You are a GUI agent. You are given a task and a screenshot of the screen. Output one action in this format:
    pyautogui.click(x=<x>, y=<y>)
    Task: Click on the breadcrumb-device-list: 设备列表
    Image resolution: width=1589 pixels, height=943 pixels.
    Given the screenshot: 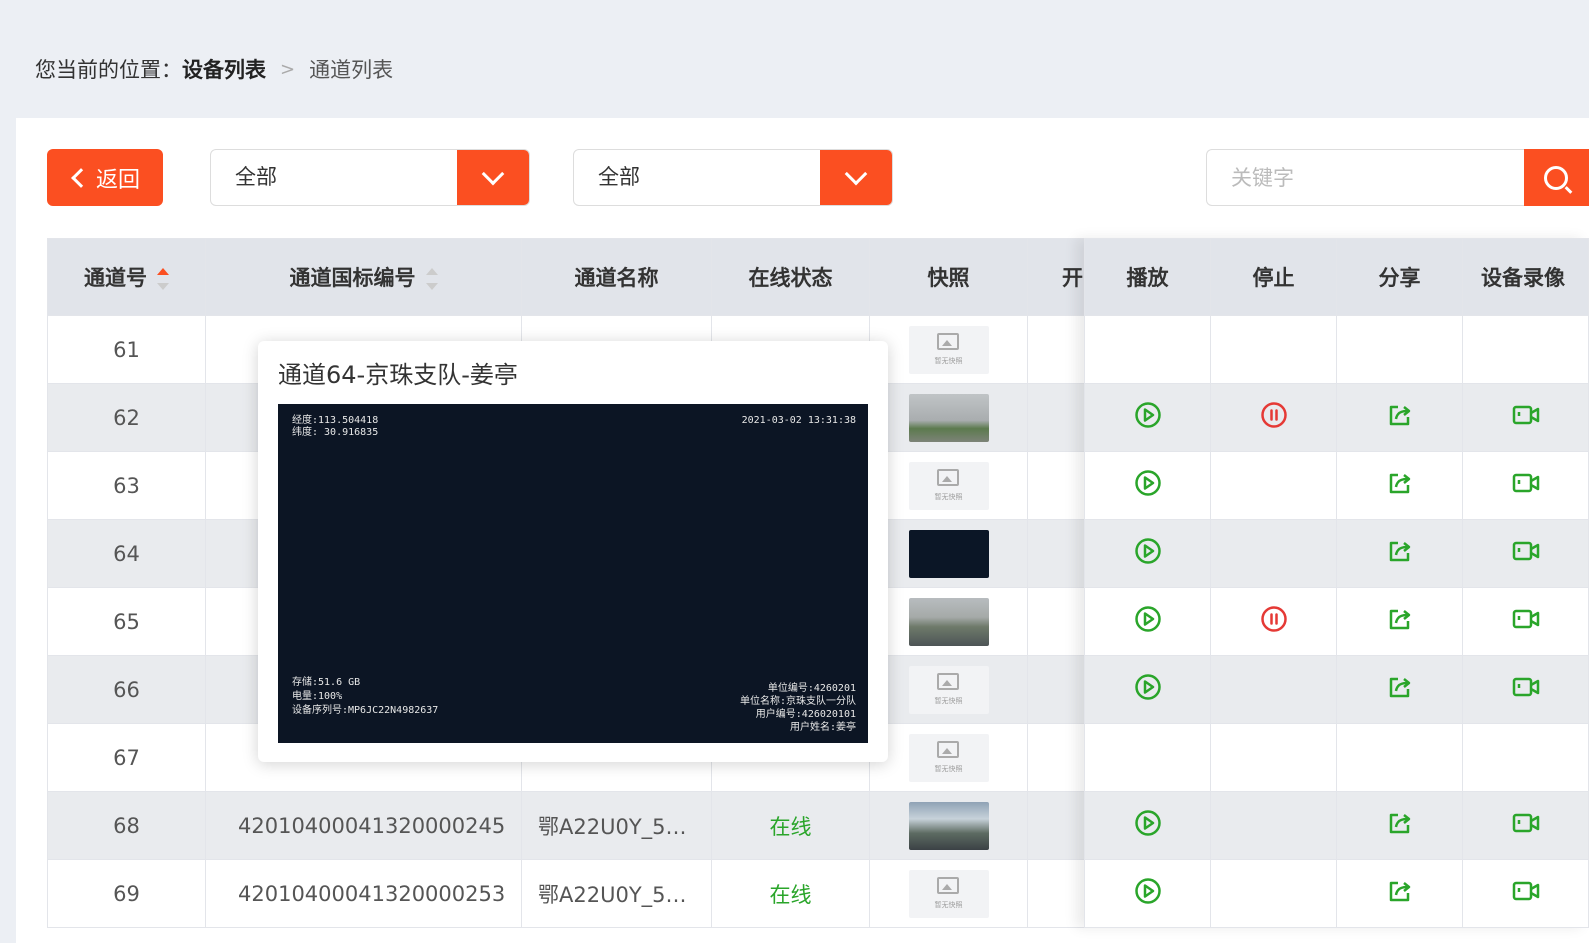 What is the action you would take?
    pyautogui.click(x=224, y=69)
    